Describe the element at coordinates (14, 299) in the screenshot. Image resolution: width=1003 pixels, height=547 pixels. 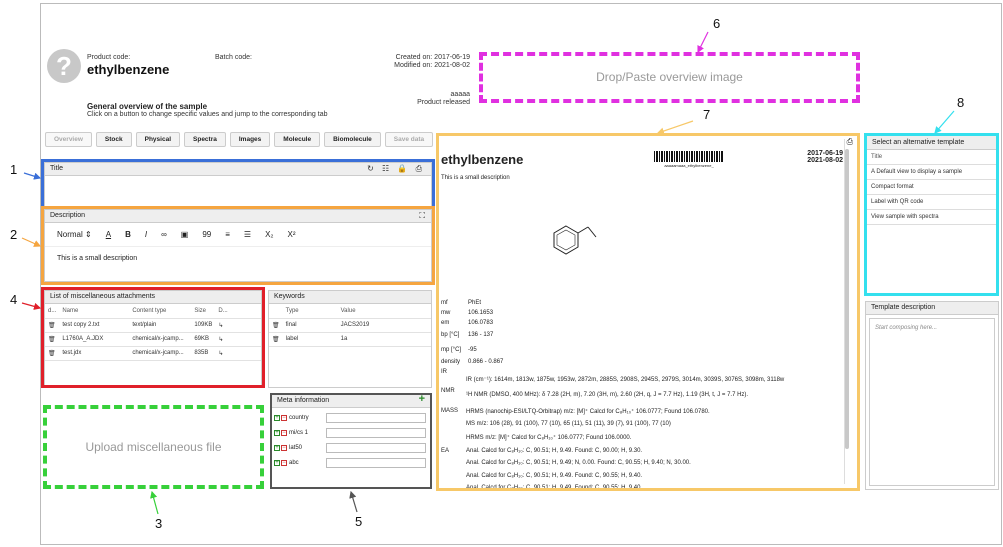
I see `callout-4: 4` at that location.